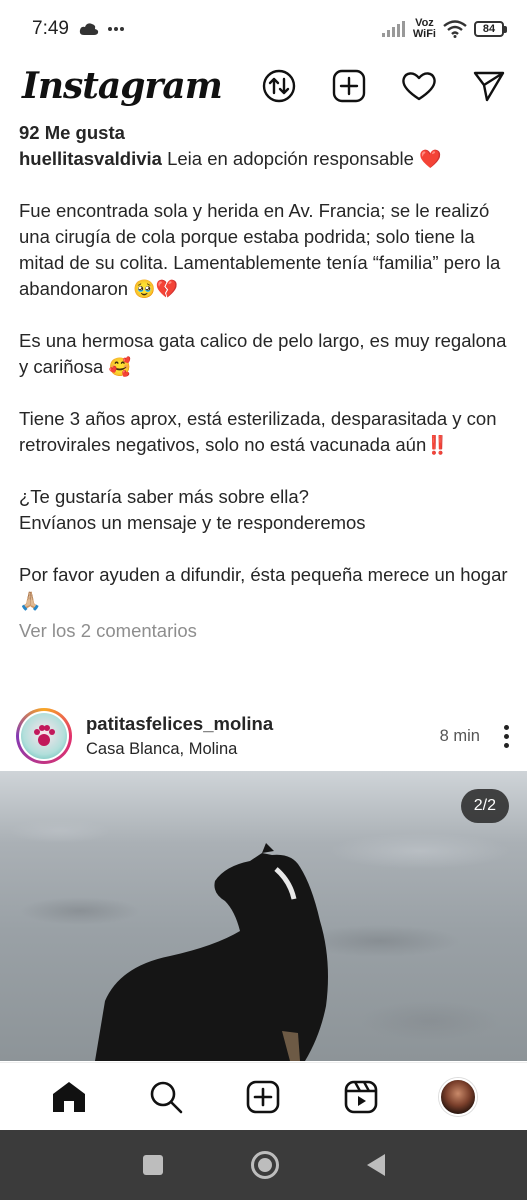 The height and width of the screenshot is (1200, 527). I want to click on instagram-logo: Instagram, so click(122, 86).